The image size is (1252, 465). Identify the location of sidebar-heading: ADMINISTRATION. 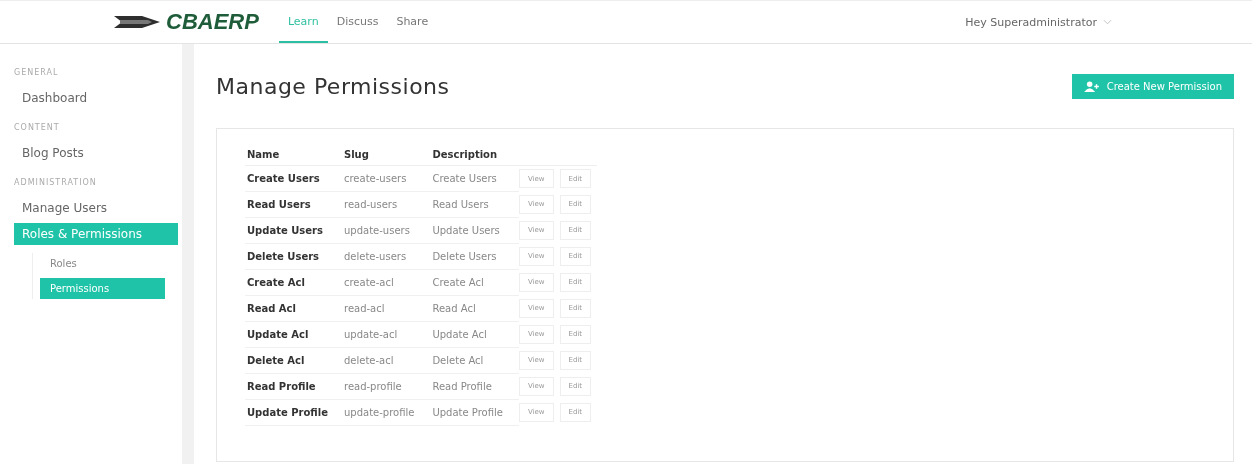
(56, 182).